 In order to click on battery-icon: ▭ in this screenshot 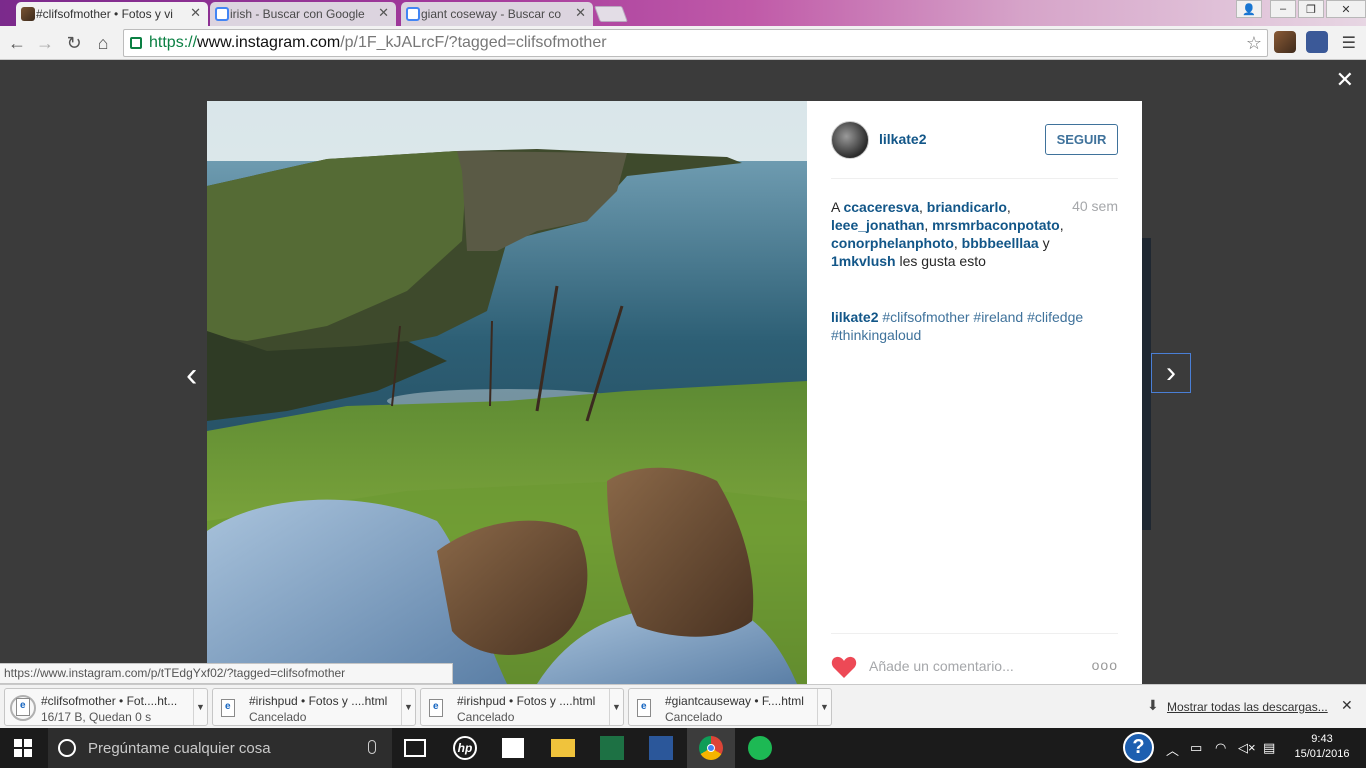, I will do `click(1196, 748)`.